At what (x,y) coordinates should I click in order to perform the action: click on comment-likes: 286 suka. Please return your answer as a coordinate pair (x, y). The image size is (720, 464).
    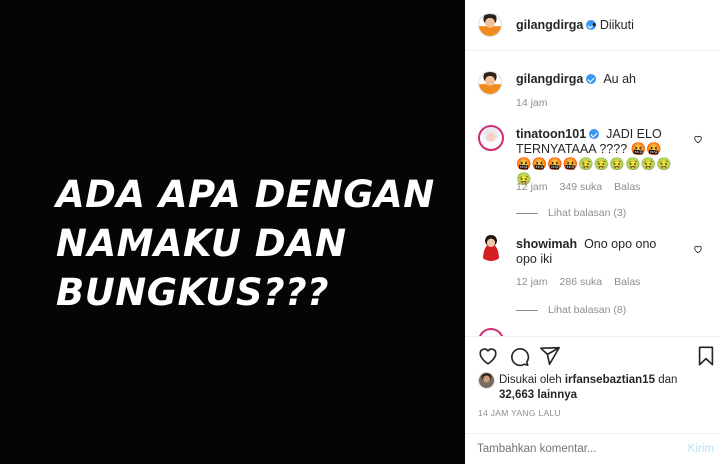
    Looking at the image, I should click on (581, 282).